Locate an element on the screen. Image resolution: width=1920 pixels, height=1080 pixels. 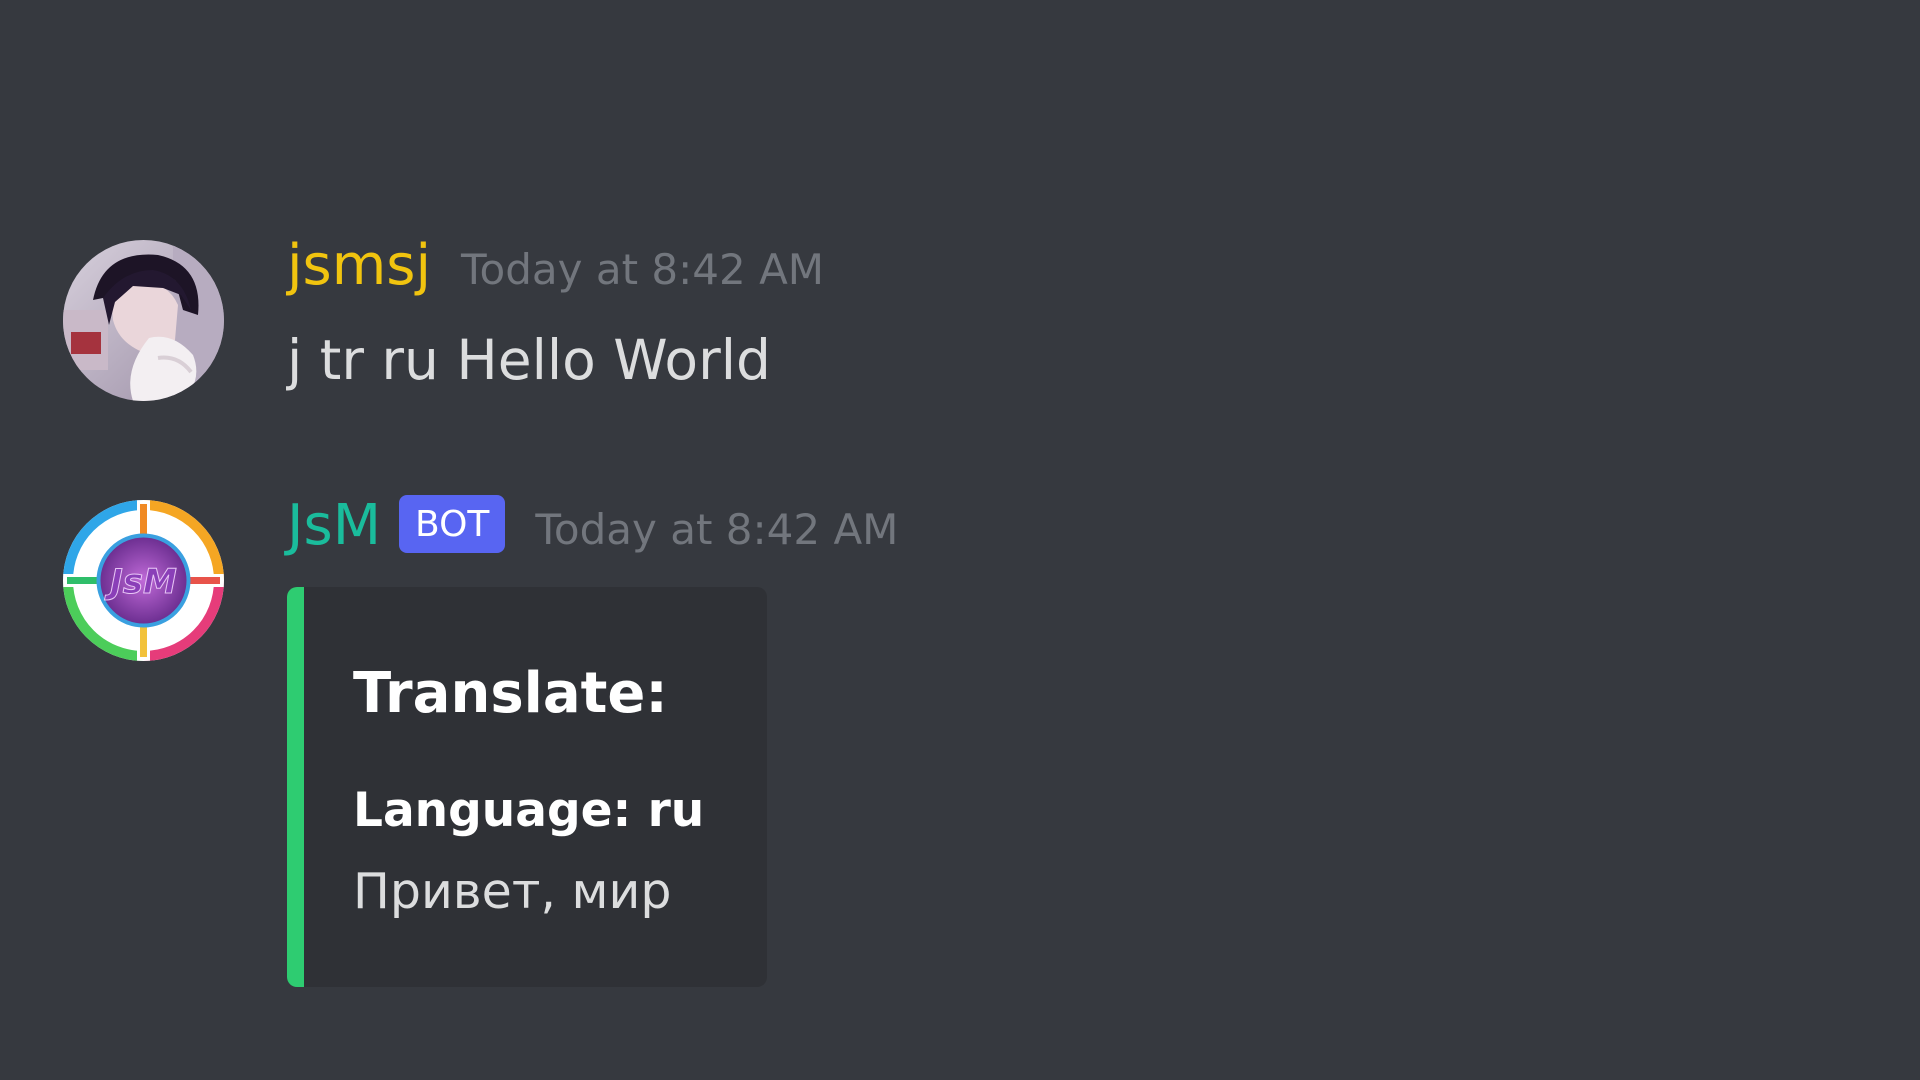
anime-character-avatar-icon is located at coordinates (143, 320).